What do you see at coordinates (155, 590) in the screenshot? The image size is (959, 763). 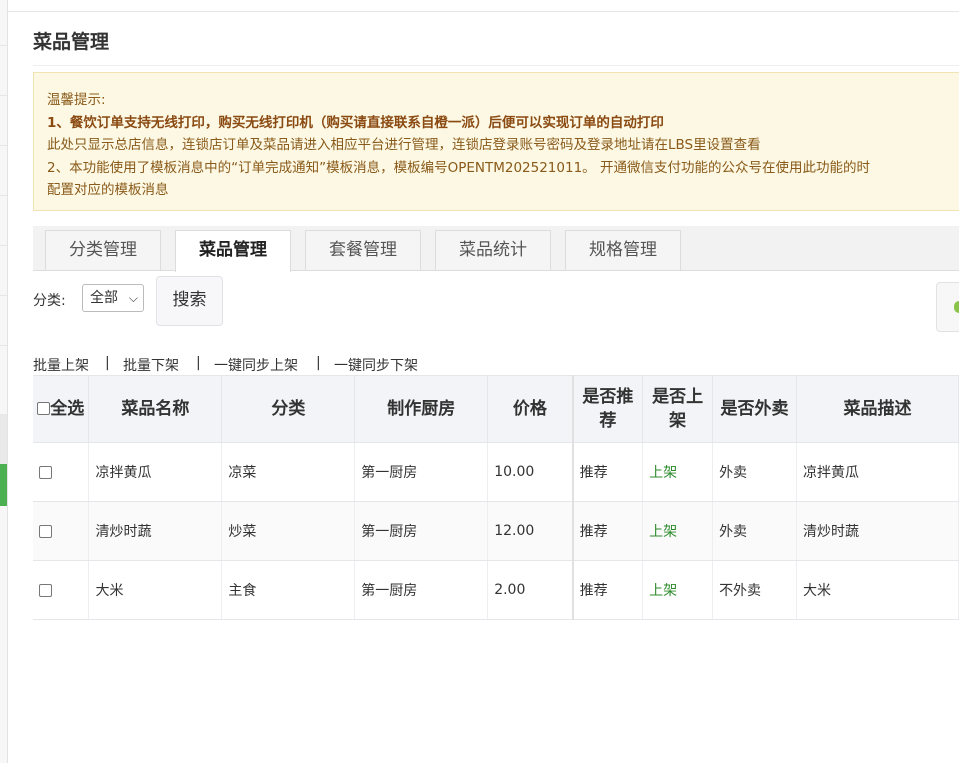 I see `dish-name: 大米` at bounding box center [155, 590].